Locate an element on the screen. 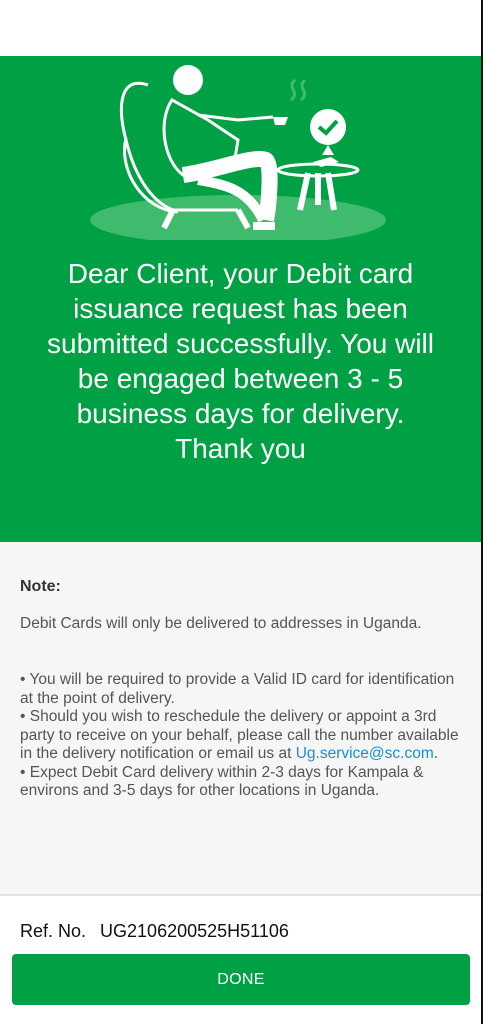  note-title: Note: is located at coordinates (40, 586).